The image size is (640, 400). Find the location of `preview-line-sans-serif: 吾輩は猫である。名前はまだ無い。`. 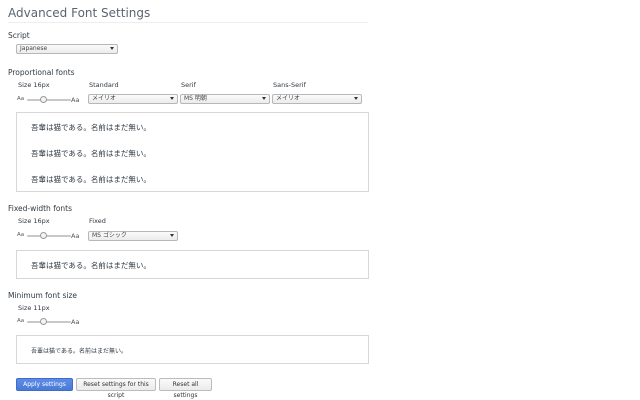

preview-line-sans-serif: 吾輩は猫である。名前はまだ無い。 is located at coordinates (91, 179).